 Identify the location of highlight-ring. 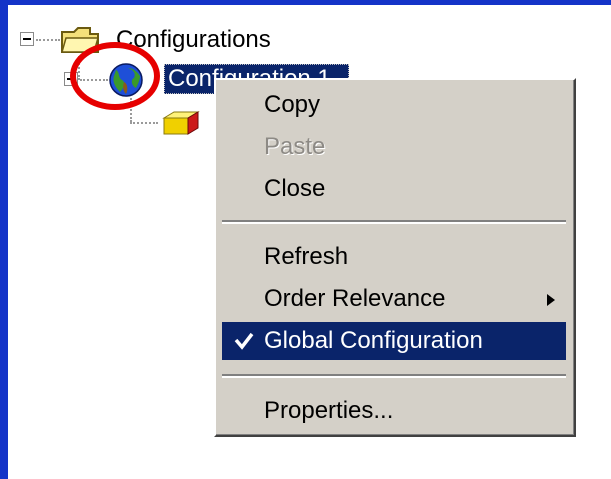
(115, 76).